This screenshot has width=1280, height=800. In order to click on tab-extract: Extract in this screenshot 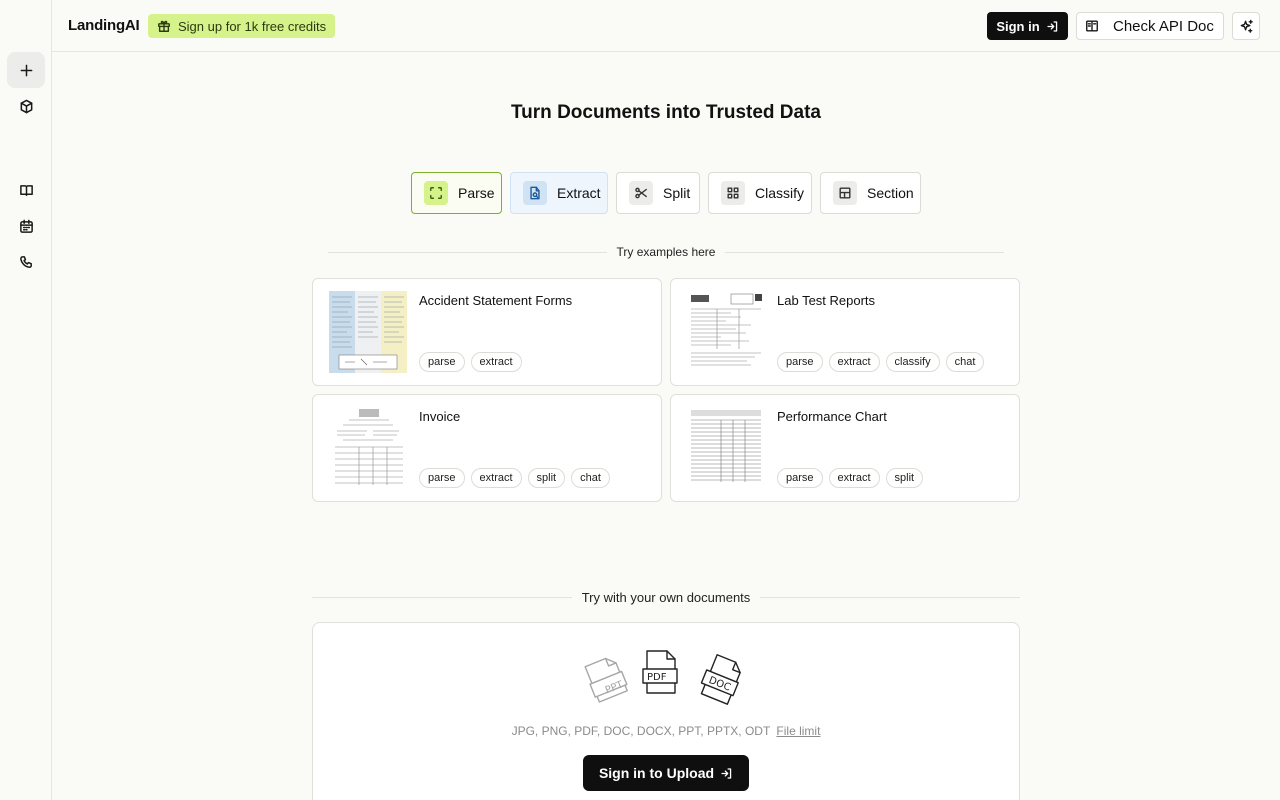, I will do `click(559, 193)`.